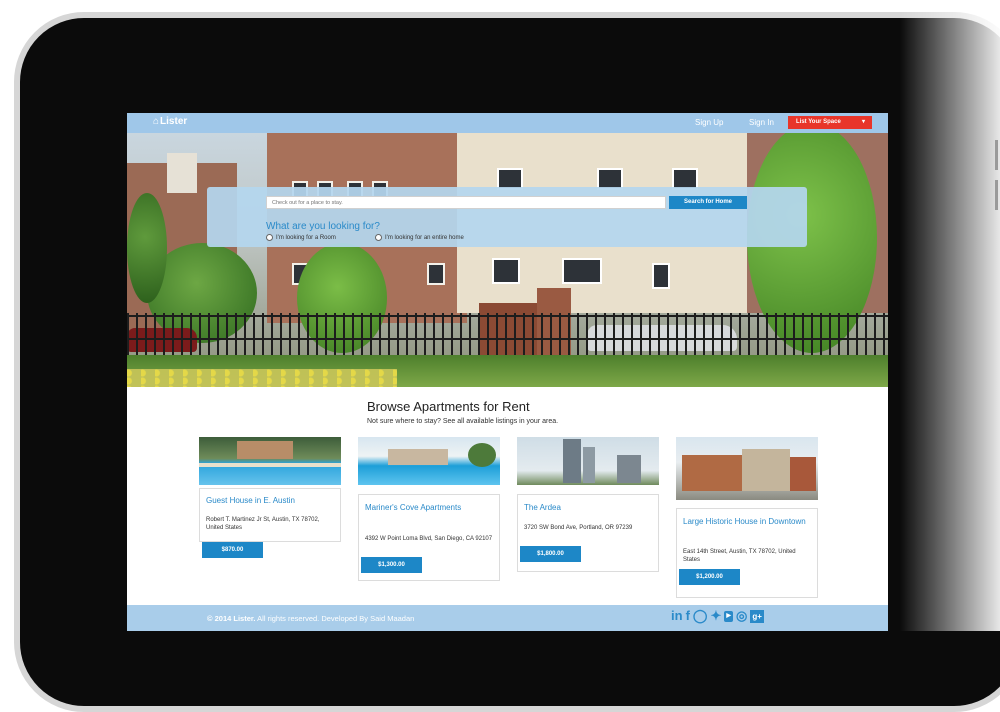 This screenshot has height=712, width=1000. What do you see at coordinates (677, 616) in the screenshot?
I see `linkedin-icon: in` at bounding box center [677, 616].